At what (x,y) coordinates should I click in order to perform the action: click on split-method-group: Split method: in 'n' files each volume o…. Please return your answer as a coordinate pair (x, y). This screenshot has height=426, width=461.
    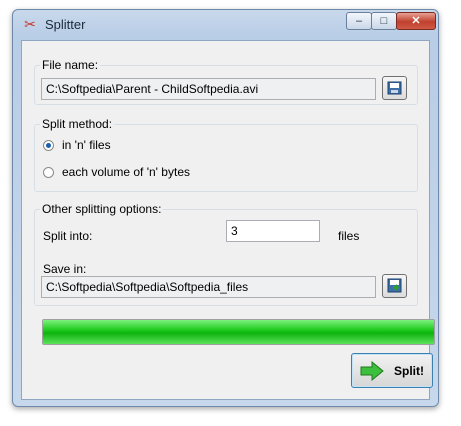
    Looking at the image, I should click on (226, 154).